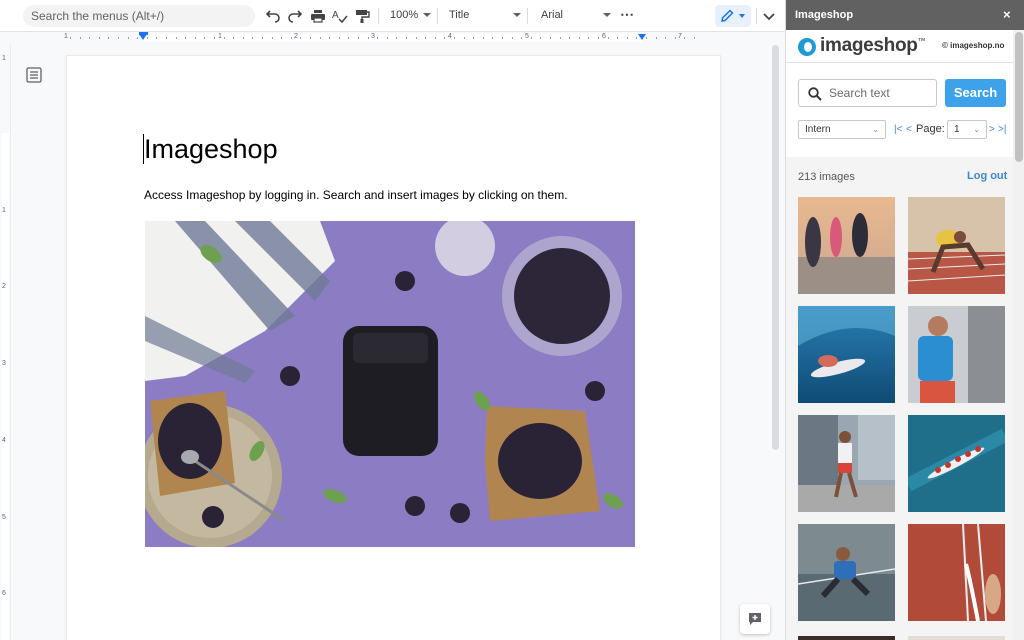 Image resolution: width=1024 pixels, height=640 pixels. What do you see at coordinates (775, 247) in the screenshot?
I see `document-scrollbar` at bounding box center [775, 247].